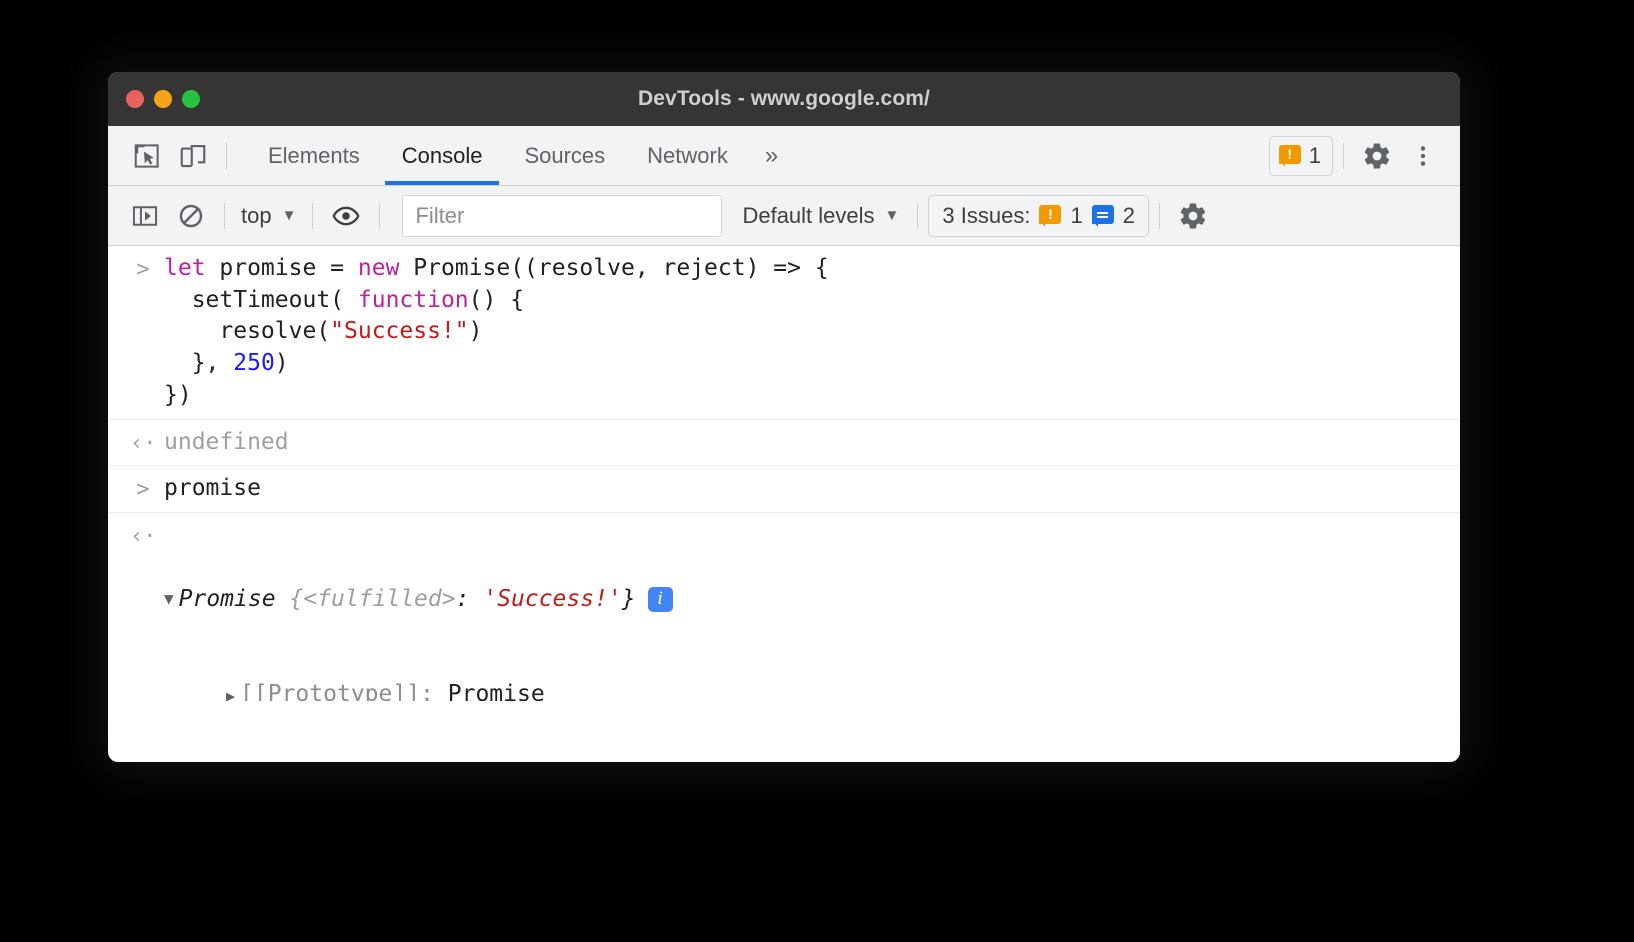 The height and width of the screenshot is (942, 1634). Describe the element at coordinates (628, 598) in the screenshot. I see `object-preview-close: }` at that location.